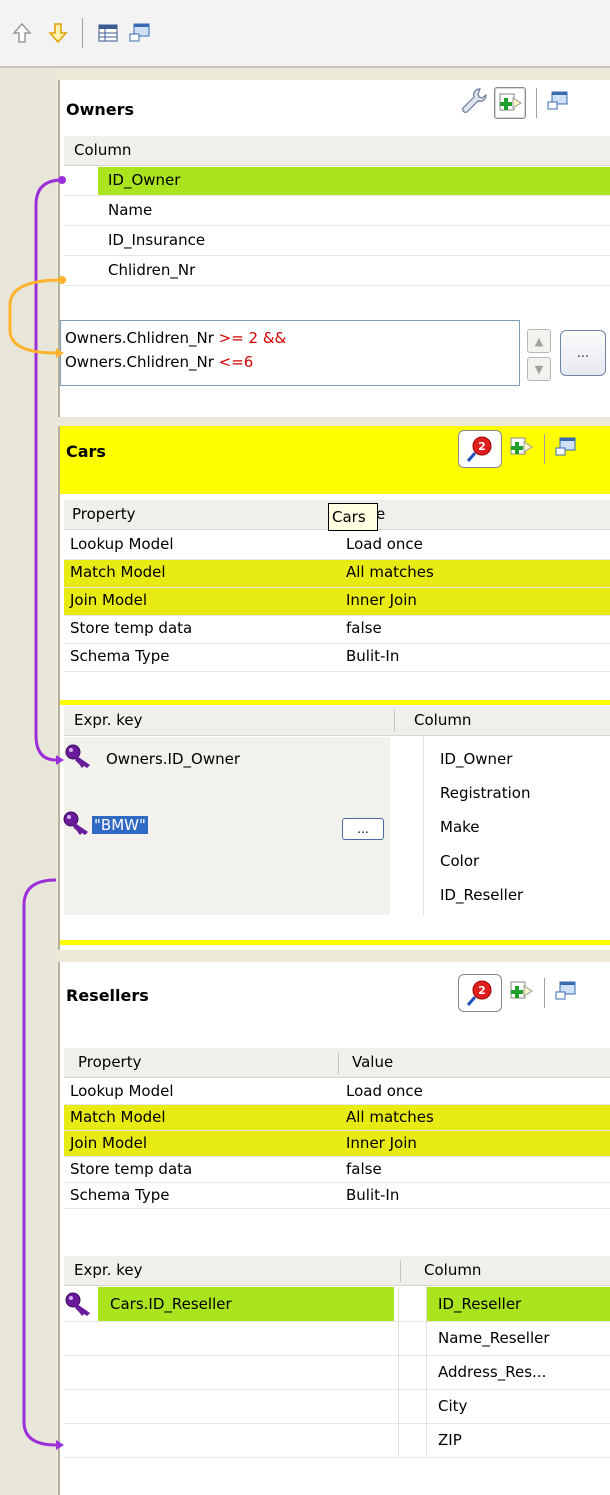 The height and width of the screenshot is (1495, 610). I want to click on cars-divider, so click(335, 702).